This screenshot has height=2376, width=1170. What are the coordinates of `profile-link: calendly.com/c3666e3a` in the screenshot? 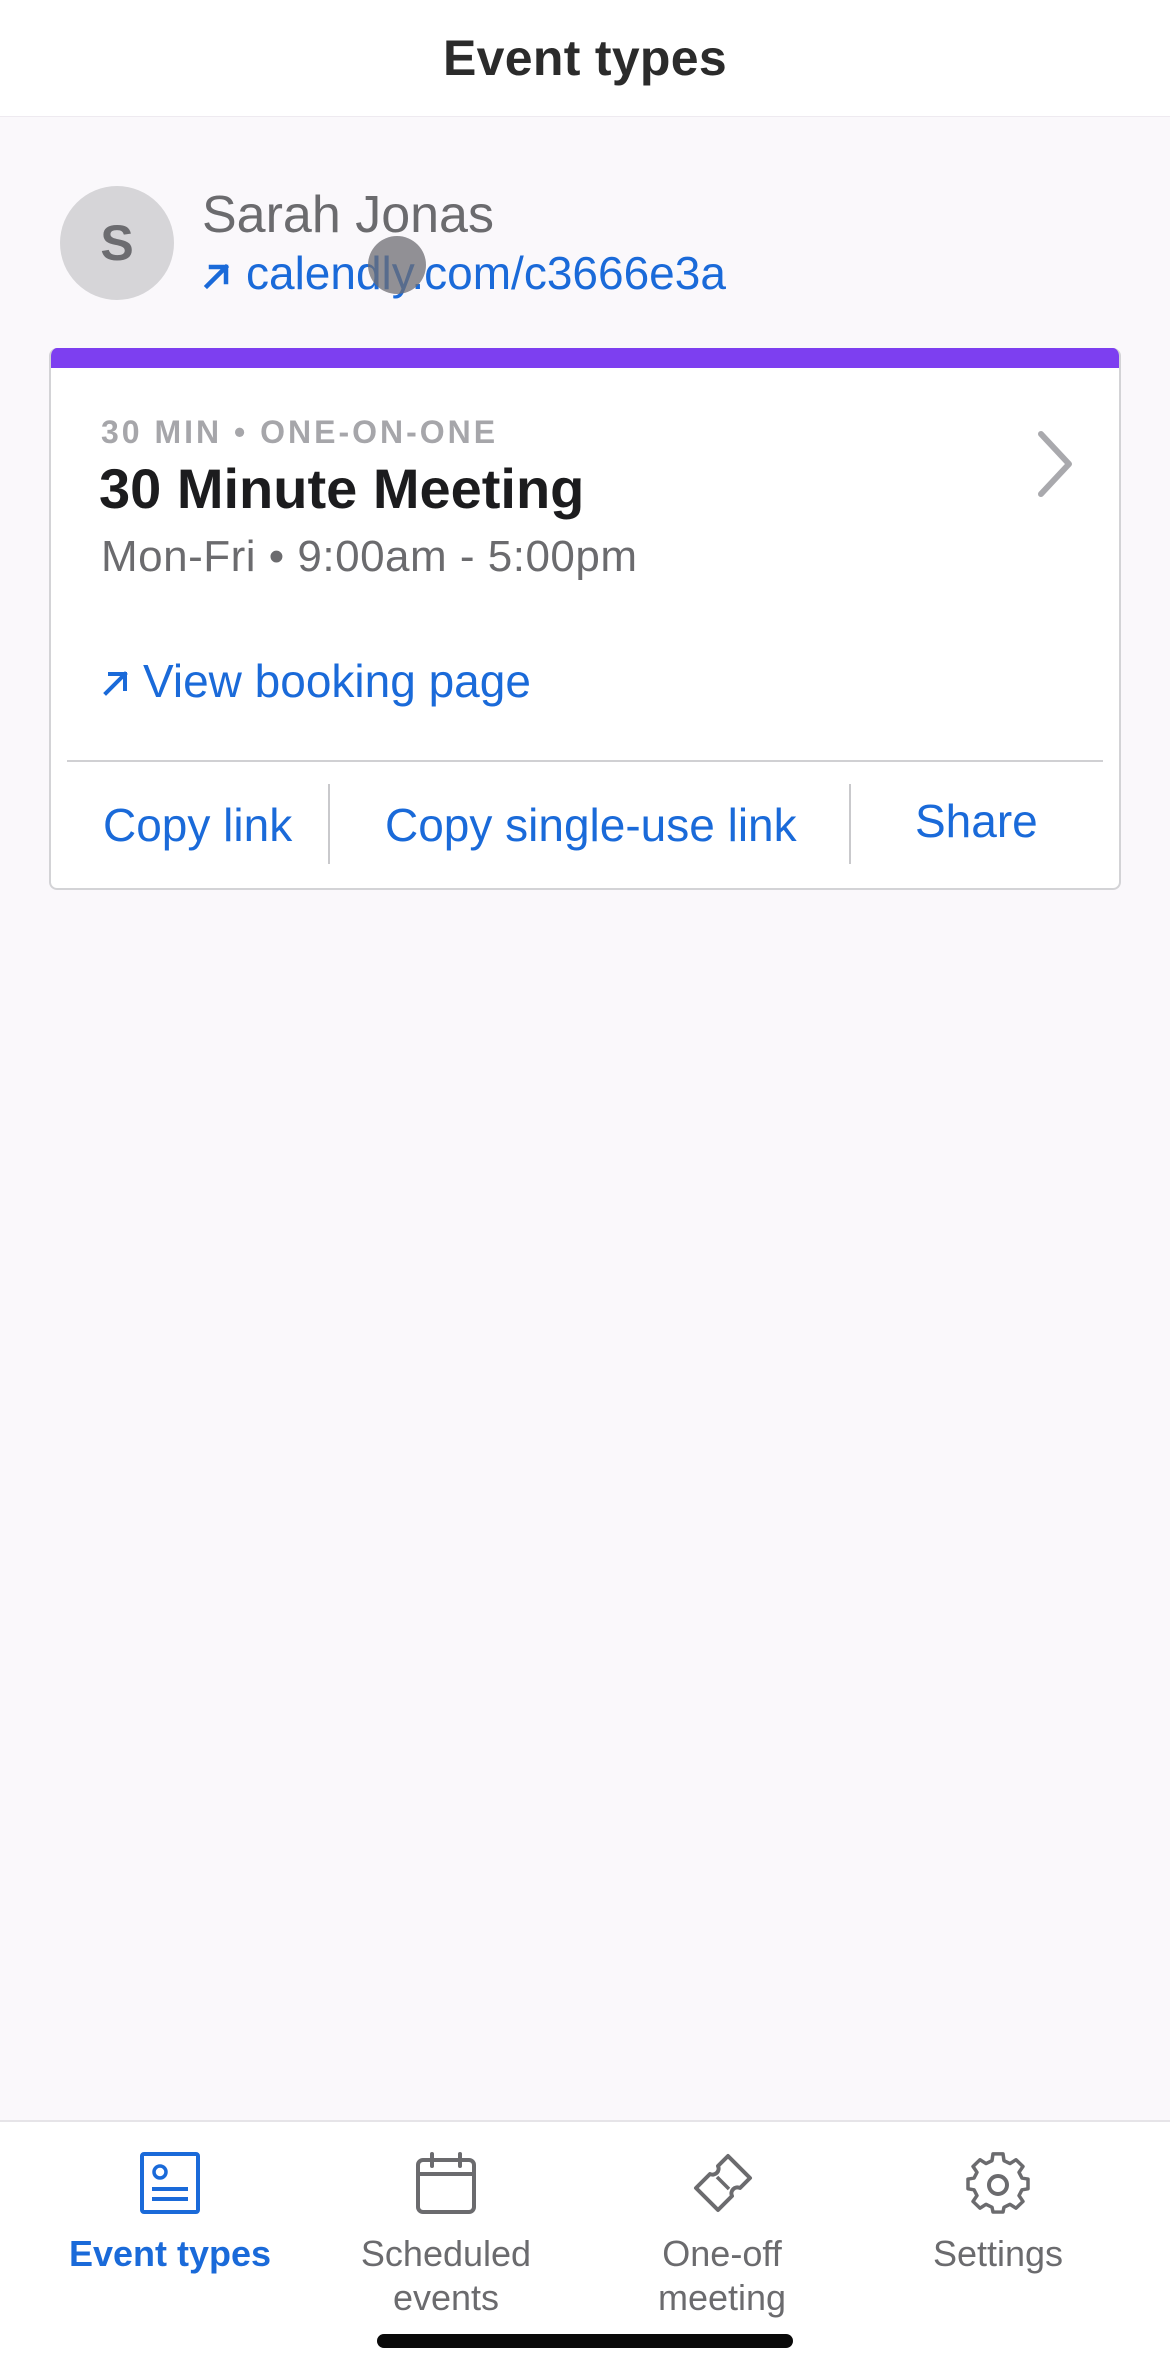 It's located at (464, 273).